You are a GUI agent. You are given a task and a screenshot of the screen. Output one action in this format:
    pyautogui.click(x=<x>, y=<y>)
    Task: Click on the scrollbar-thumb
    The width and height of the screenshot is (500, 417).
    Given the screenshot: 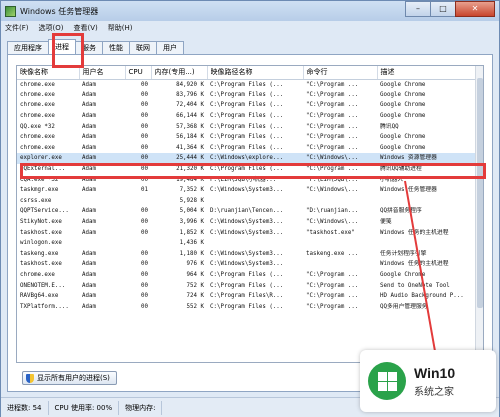 What is the action you would take?
    pyautogui.click(x=480, y=193)
    